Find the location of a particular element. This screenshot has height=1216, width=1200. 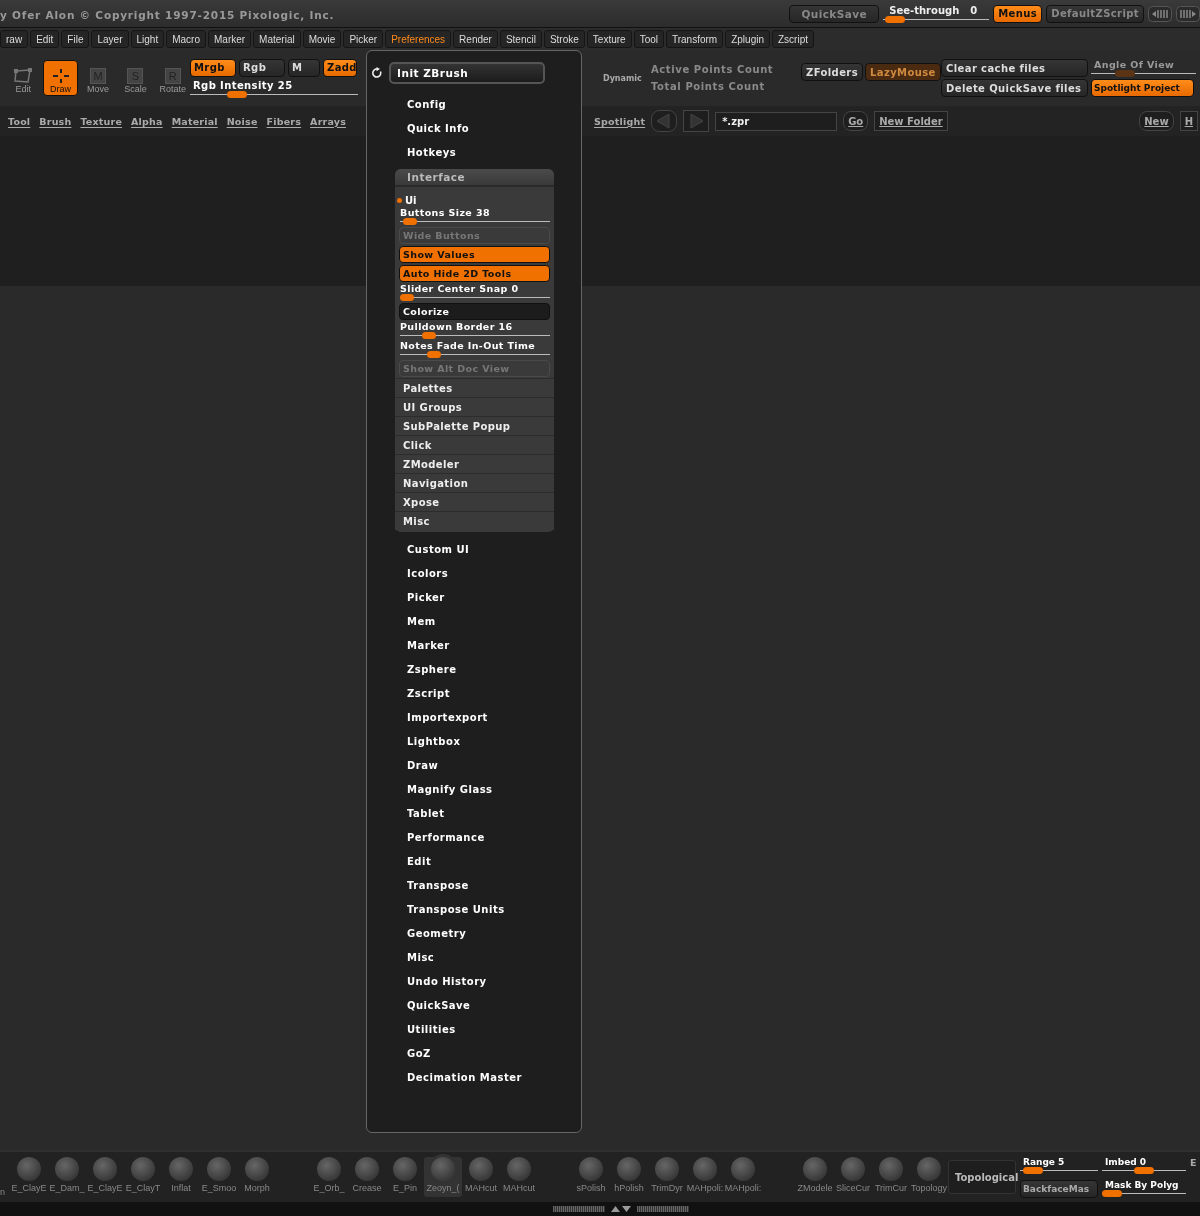

menu-item: Zscript is located at coordinates (793, 39).